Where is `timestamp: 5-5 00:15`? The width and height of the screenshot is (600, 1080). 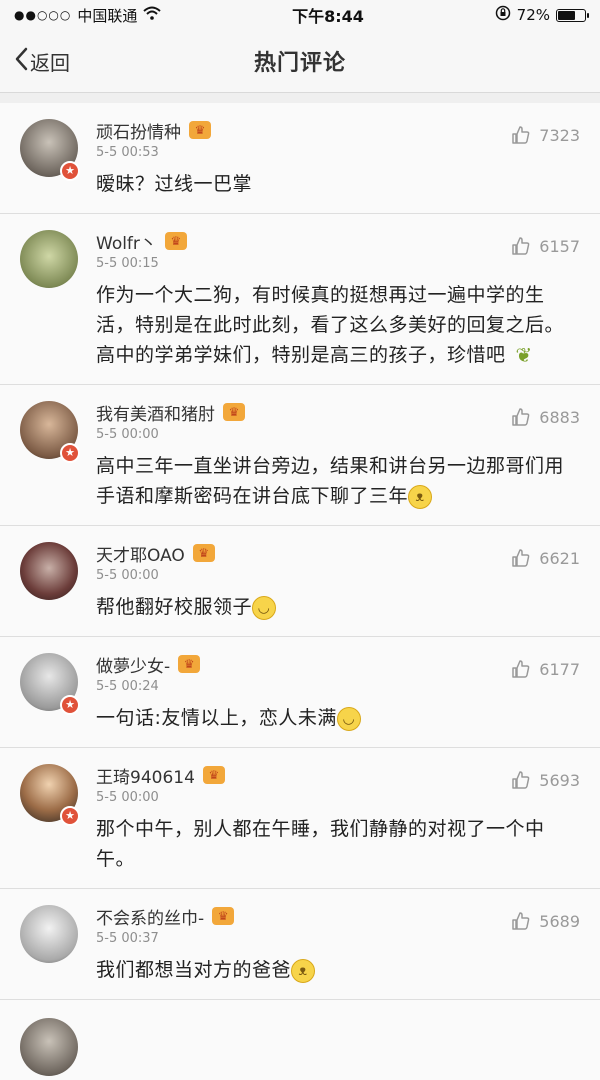 timestamp: 5-5 00:15 is located at coordinates (127, 263).